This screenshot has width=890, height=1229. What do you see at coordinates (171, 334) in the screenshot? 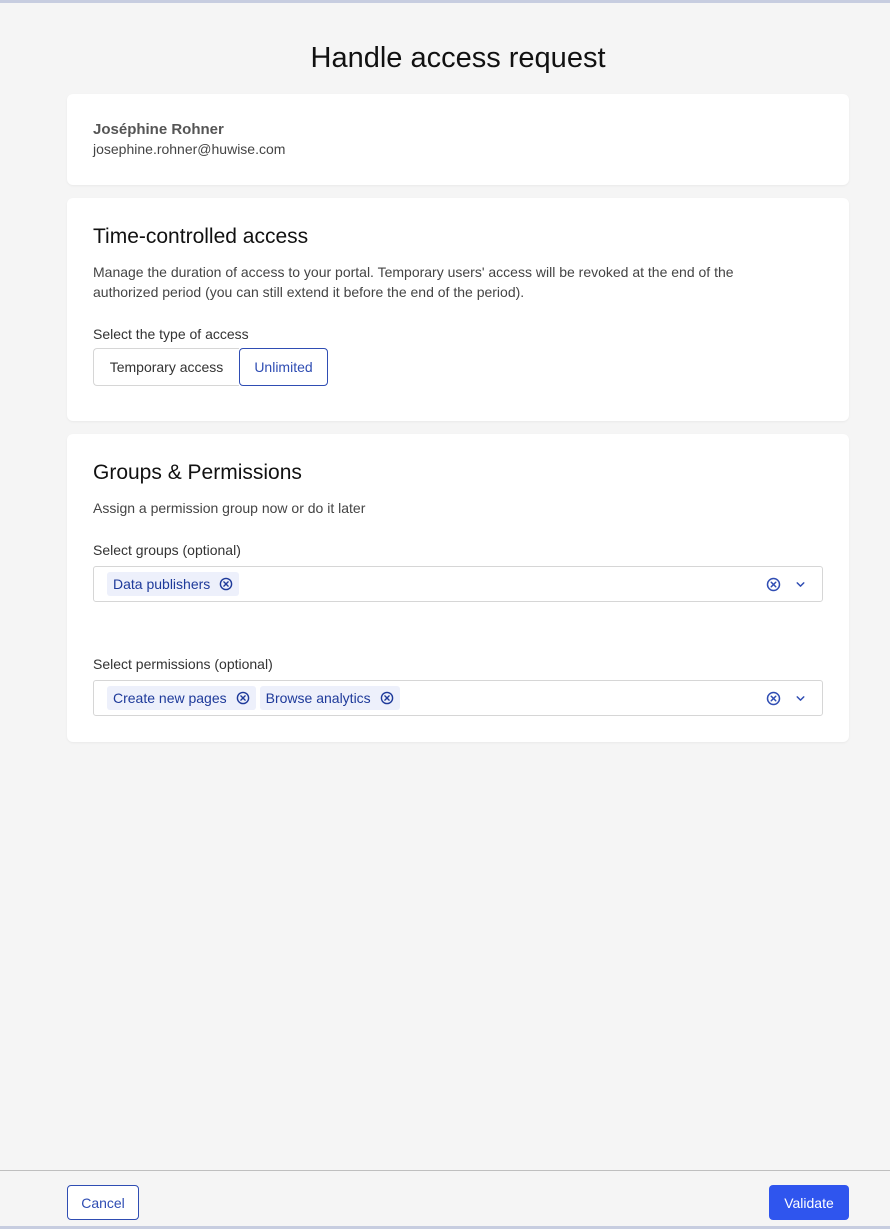
I see `access-type-label: Select the type of access` at bounding box center [171, 334].